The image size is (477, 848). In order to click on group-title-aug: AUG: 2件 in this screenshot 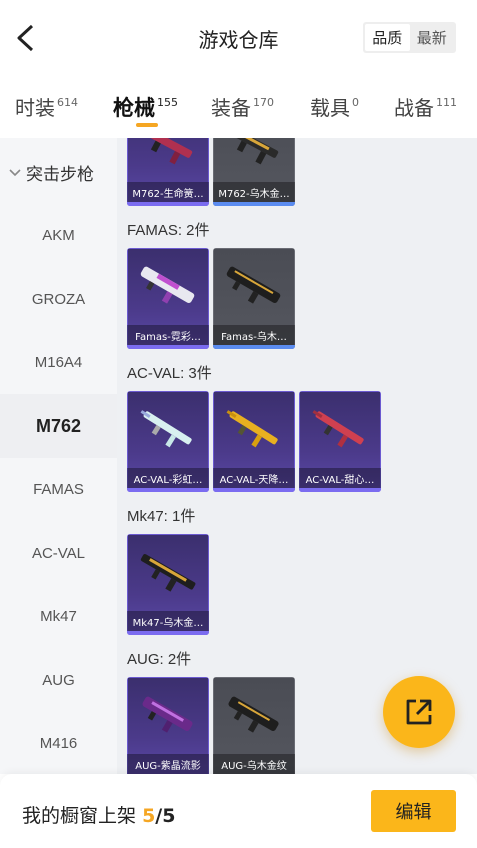, I will do `click(159, 659)`.